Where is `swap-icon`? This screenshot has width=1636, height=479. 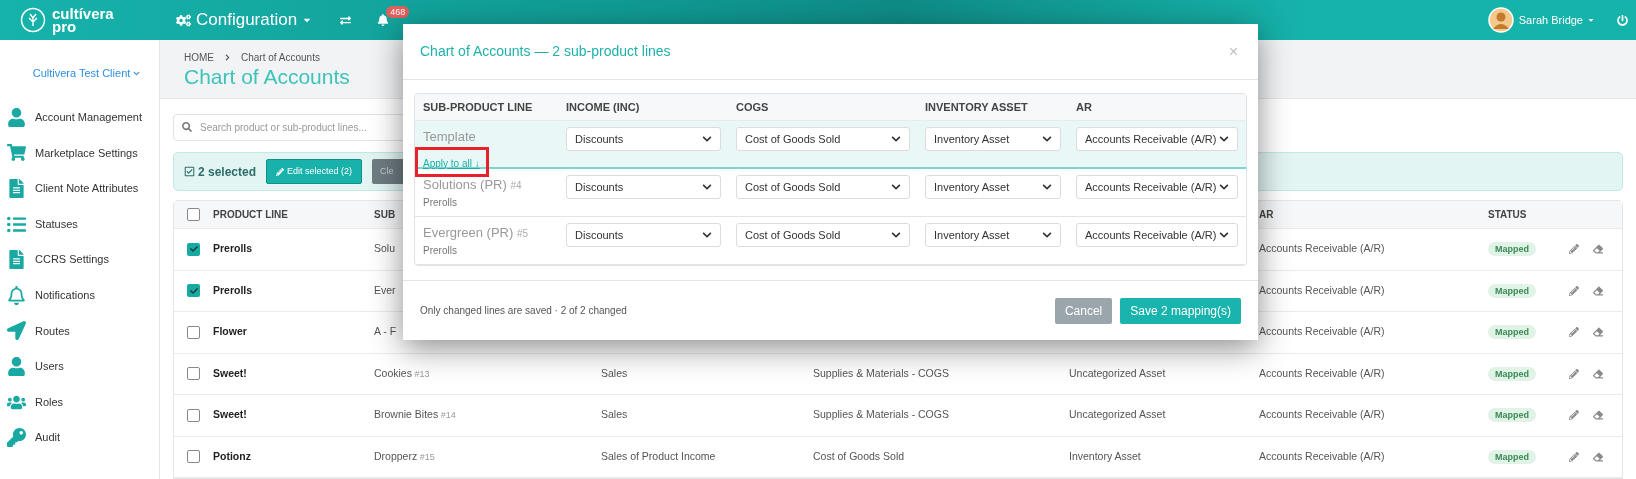
swap-icon is located at coordinates (346, 20).